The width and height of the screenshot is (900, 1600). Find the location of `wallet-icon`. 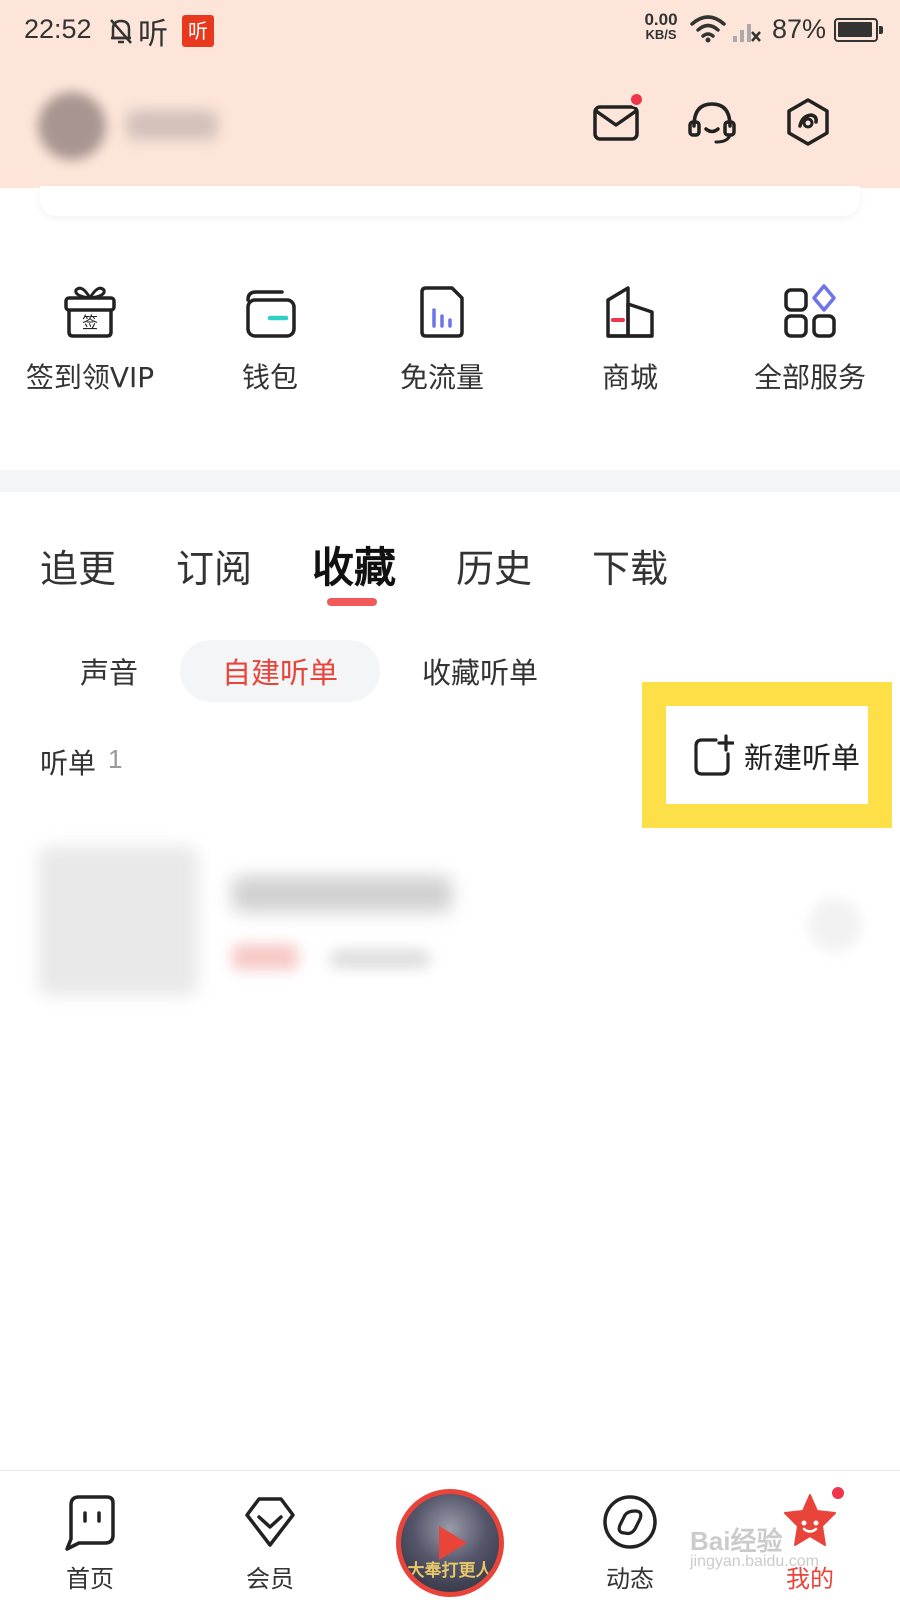

wallet-icon is located at coordinates (271, 314).